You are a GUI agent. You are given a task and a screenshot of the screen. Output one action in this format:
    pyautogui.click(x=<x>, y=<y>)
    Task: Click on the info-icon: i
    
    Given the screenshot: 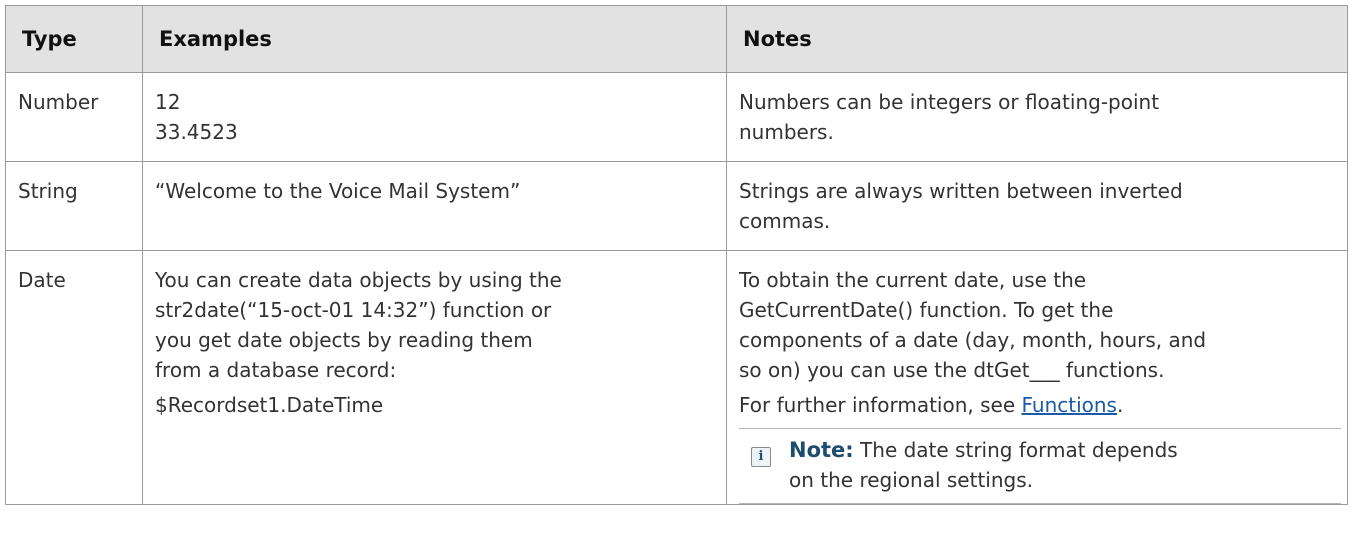 What is the action you would take?
    pyautogui.click(x=761, y=457)
    